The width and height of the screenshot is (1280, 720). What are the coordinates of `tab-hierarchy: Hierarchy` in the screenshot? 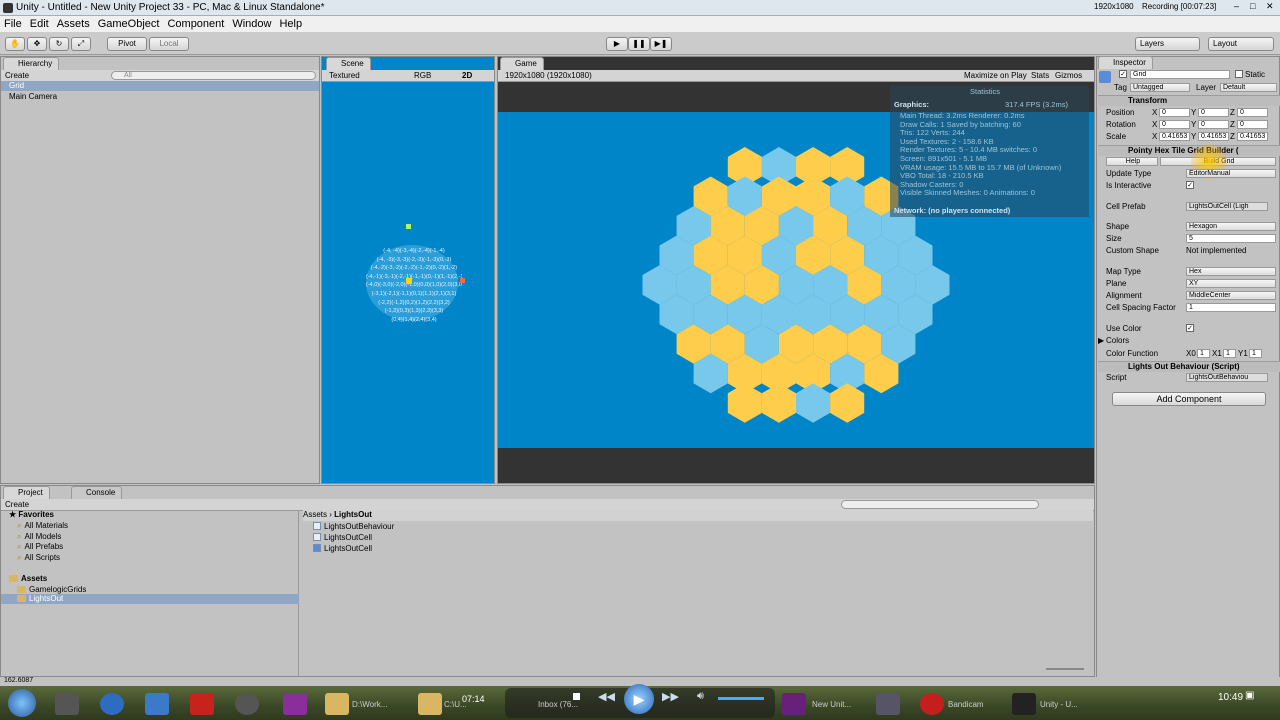 It's located at (31, 63).